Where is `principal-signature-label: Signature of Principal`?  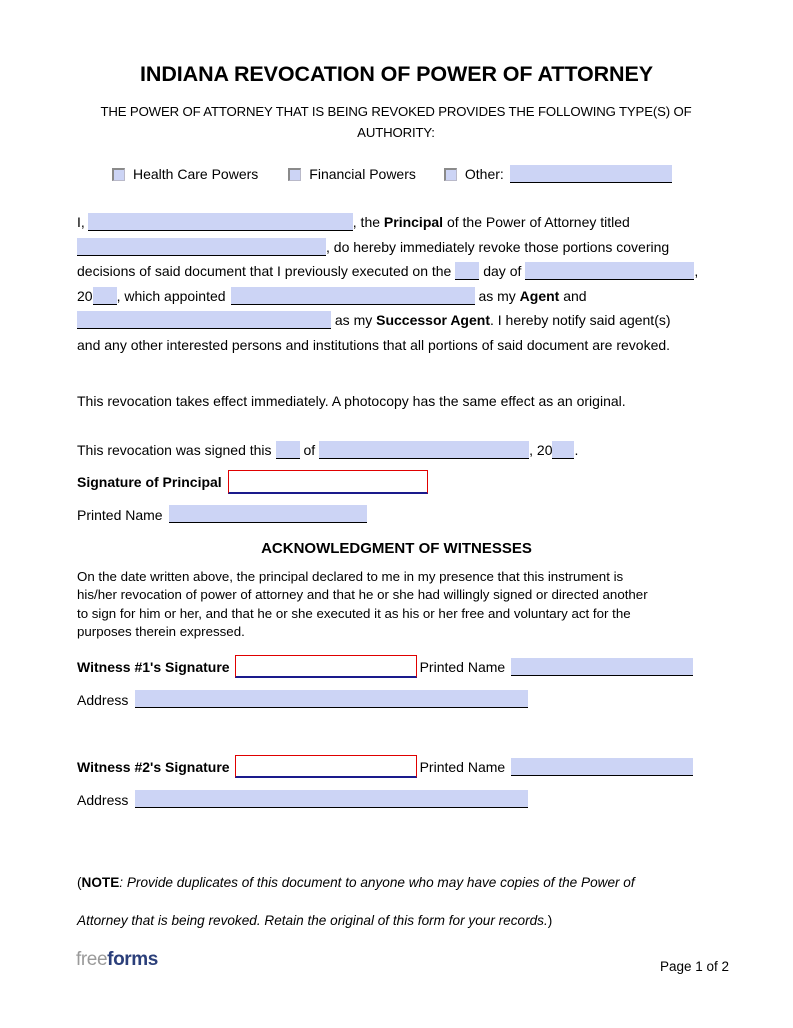 principal-signature-label: Signature of Principal is located at coordinates (149, 482).